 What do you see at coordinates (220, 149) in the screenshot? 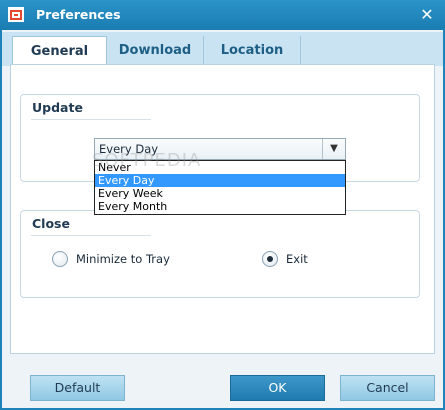
I see `update-frequency-select: Every Day ▼` at bounding box center [220, 149].